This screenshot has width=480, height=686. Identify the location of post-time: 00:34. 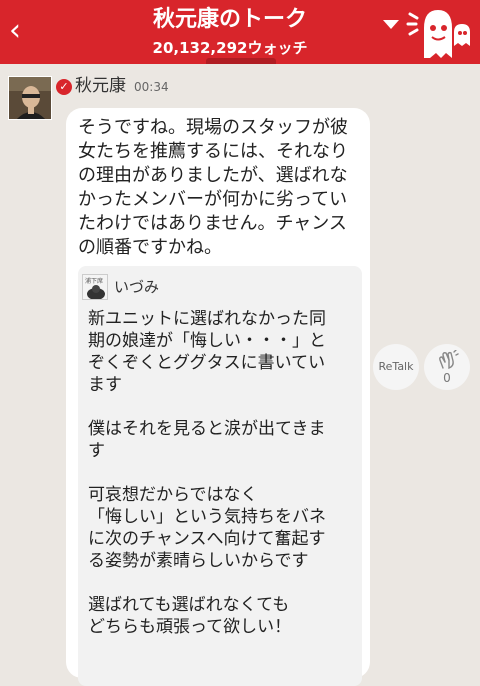
(151, 87).